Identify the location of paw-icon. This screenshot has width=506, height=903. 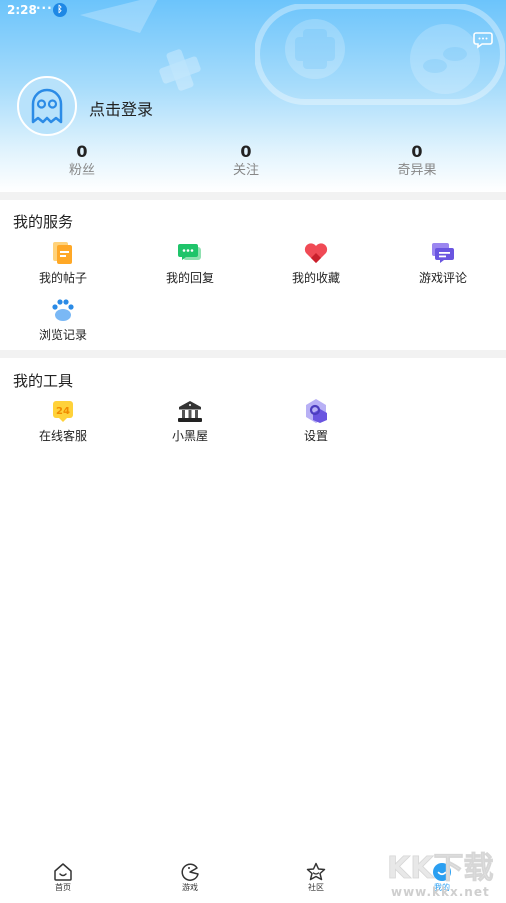
(63, 310).